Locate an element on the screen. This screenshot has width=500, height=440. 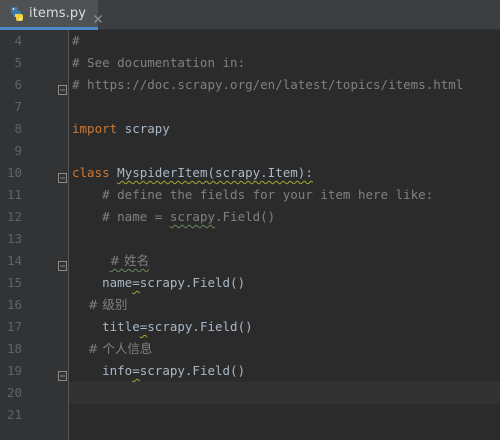
code-text: name=scrapy.Field() is located at coordinates (157, 282).